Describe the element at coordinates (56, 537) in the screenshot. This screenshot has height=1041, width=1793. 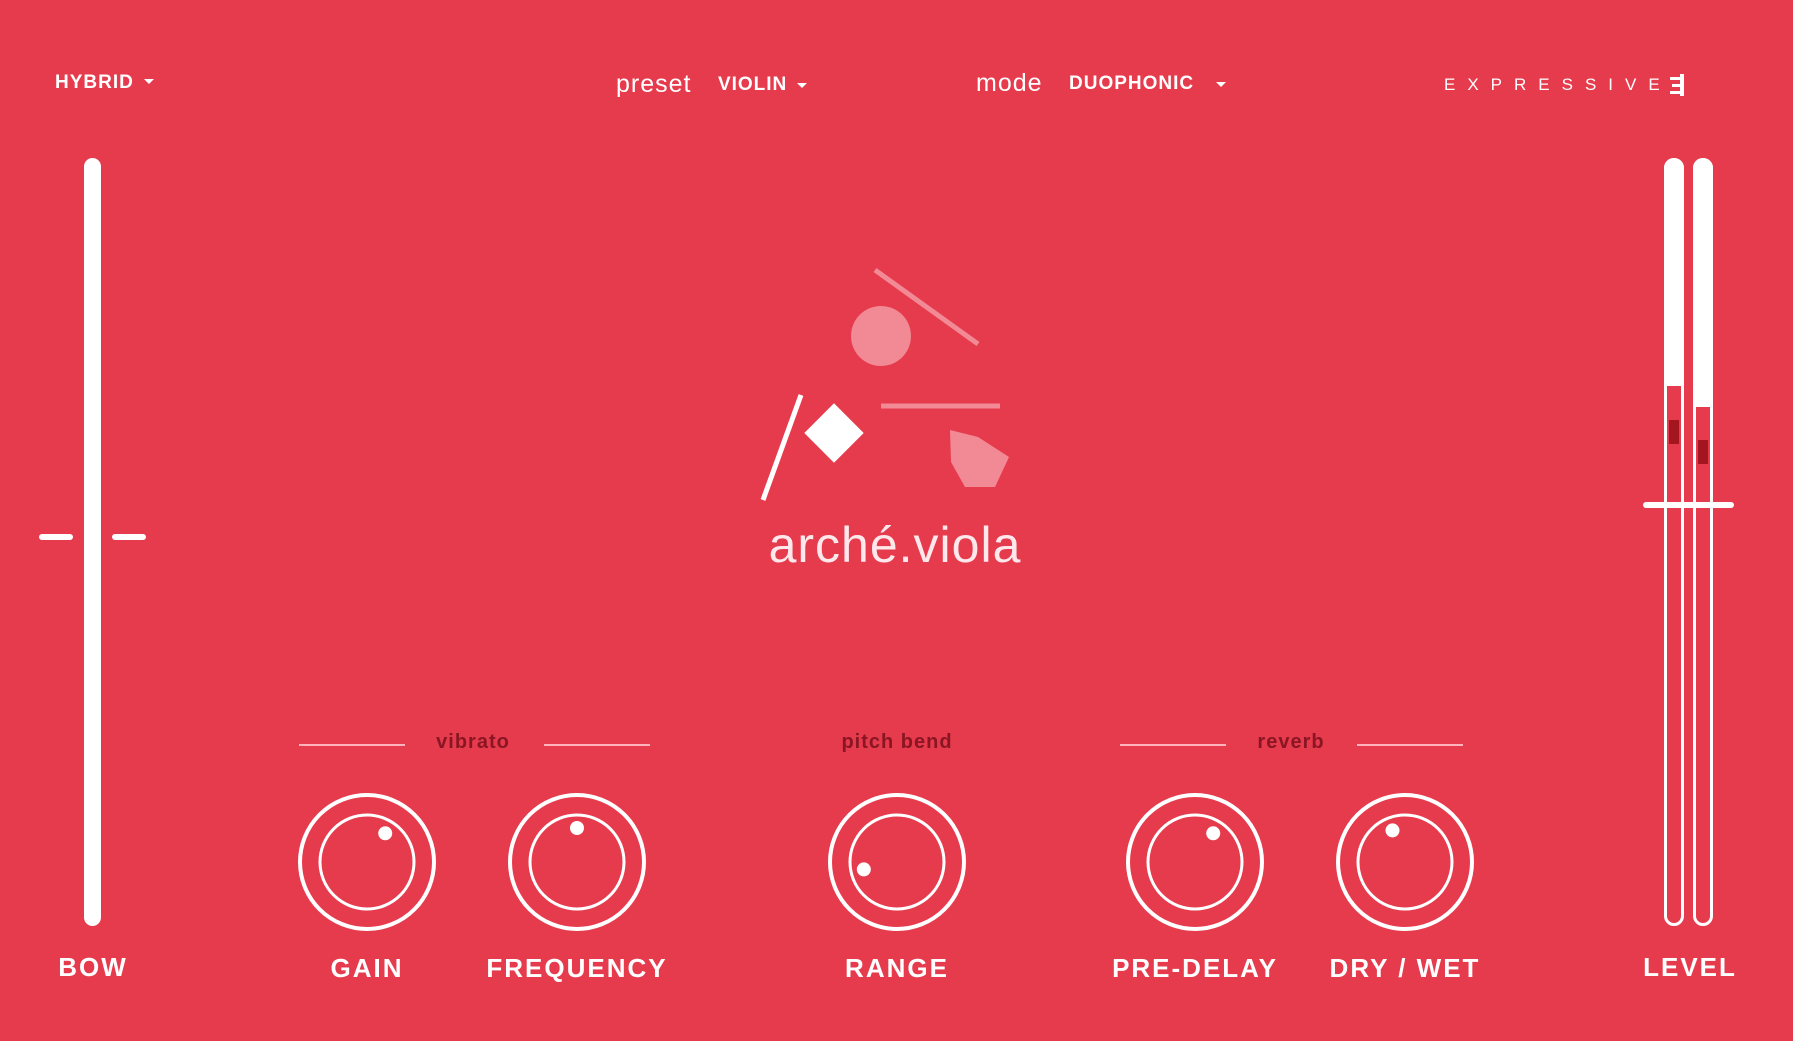
I see `bow-slider-handle-left` at that location.